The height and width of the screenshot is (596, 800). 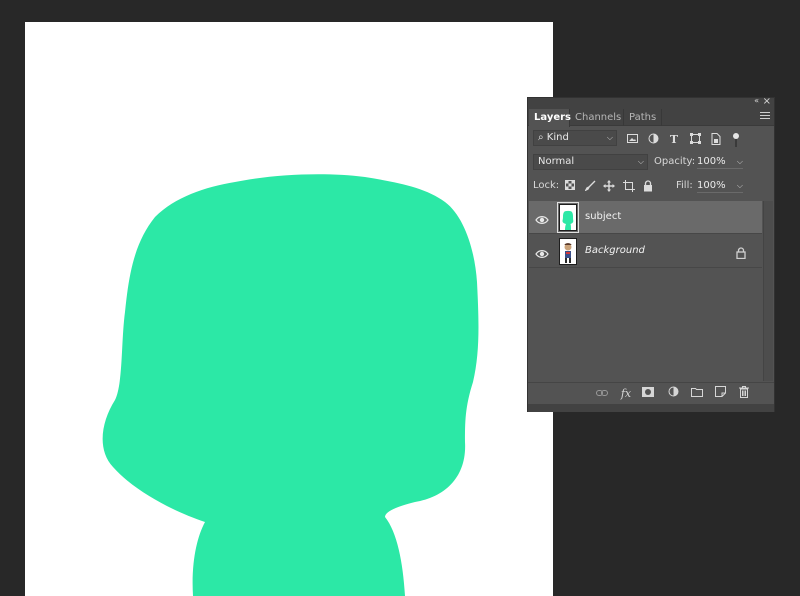 I want to click on image-icon, so click(x=632, y=140).